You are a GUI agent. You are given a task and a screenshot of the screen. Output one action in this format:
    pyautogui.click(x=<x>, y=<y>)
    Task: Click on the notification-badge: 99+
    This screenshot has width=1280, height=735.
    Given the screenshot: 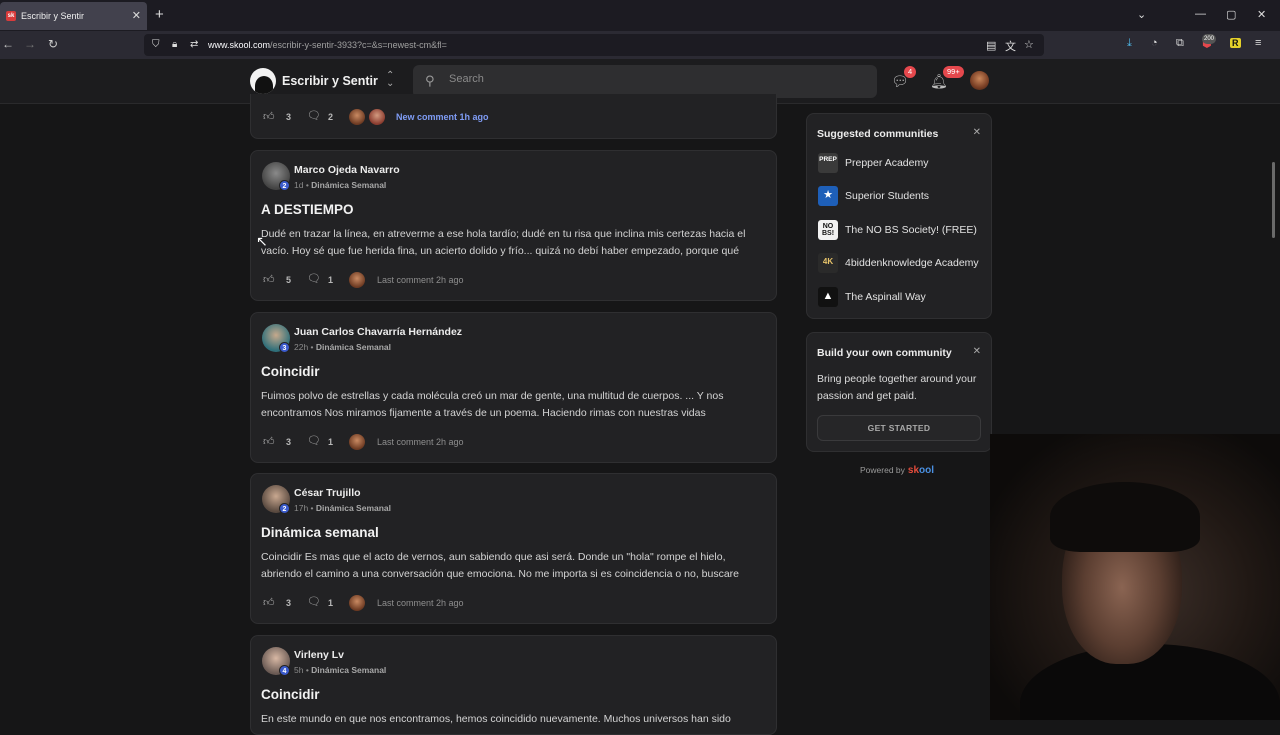 What is the action you would take?
    pyautogui.click(x=953, y=72)
    